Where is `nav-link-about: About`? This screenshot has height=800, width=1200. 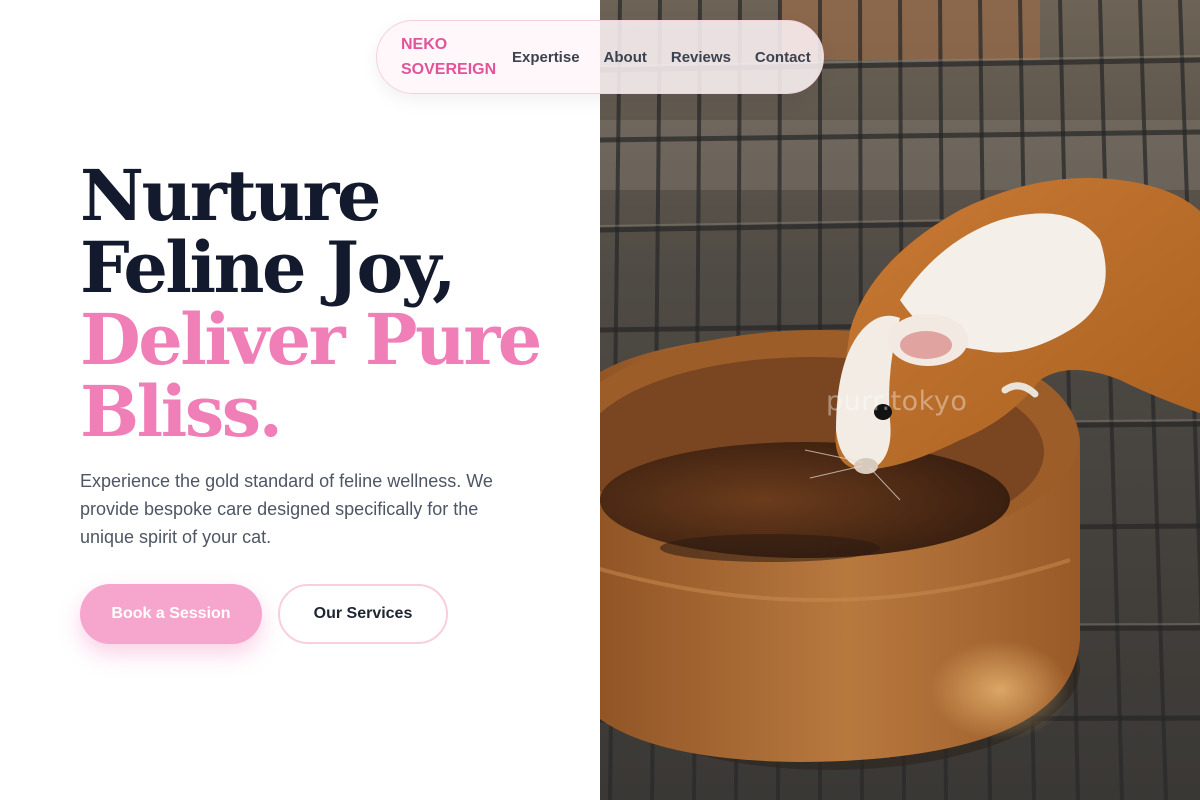
nav-link-about: About is located at coordinates (625, 57).